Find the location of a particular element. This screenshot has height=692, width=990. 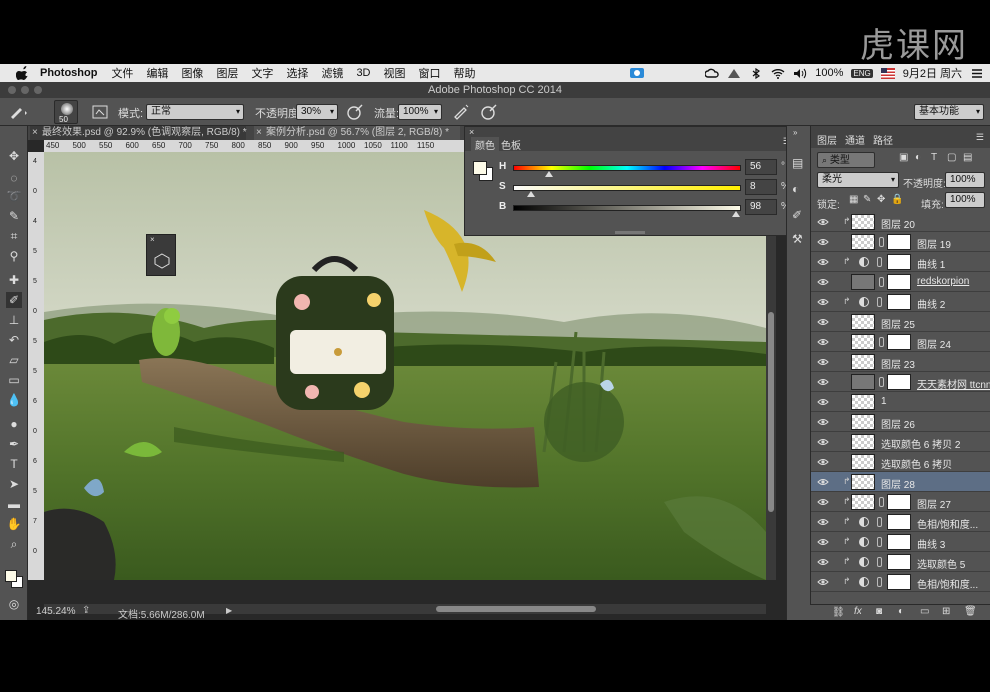

layer-name: 图层 19 is located at coordinates (934, 243).